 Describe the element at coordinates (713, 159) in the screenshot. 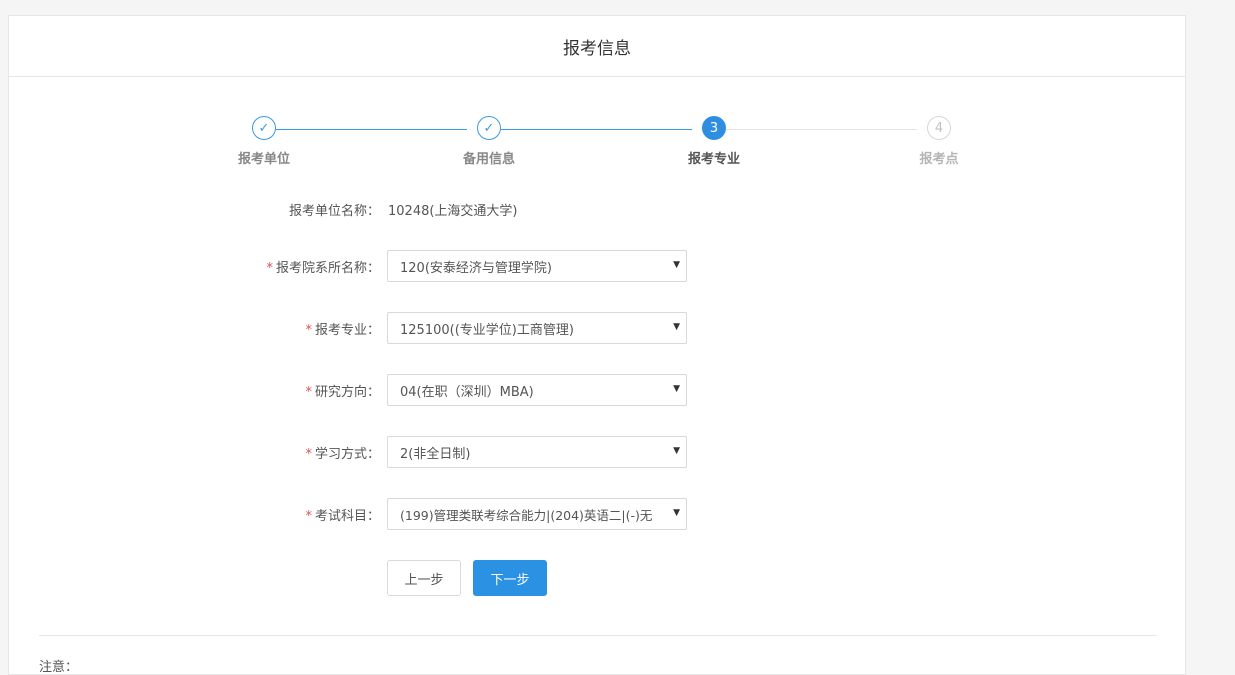

I see `step-3-label: 报考专业` at that location.